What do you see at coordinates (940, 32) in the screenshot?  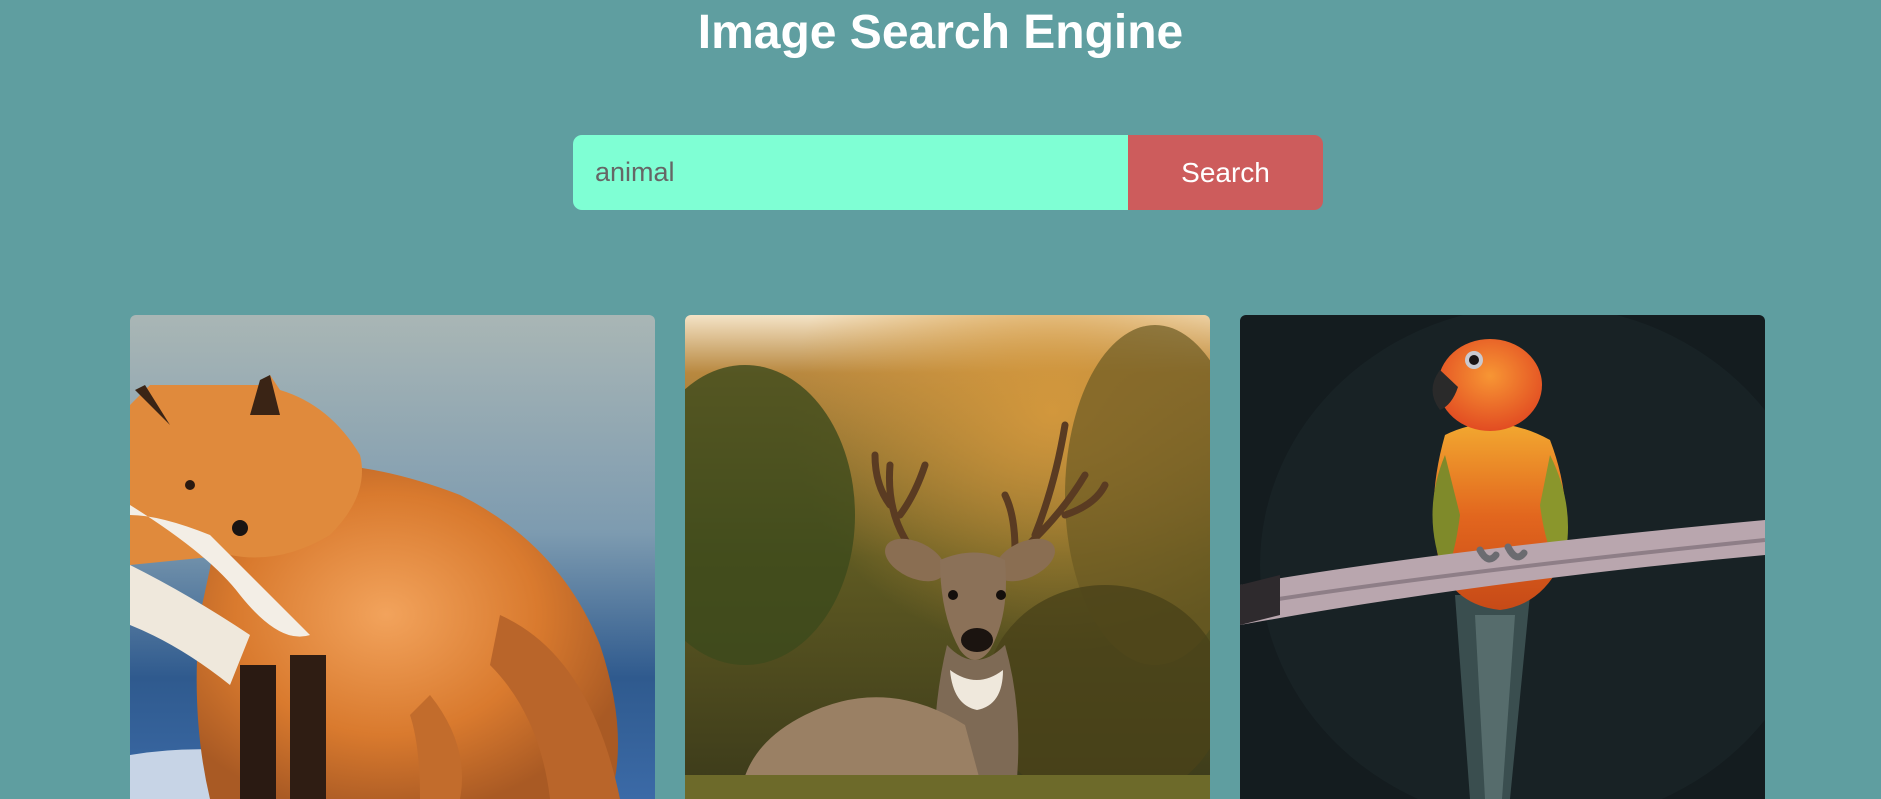 I see `page-title: Image Search Engine` at bounding box center [940, 32].